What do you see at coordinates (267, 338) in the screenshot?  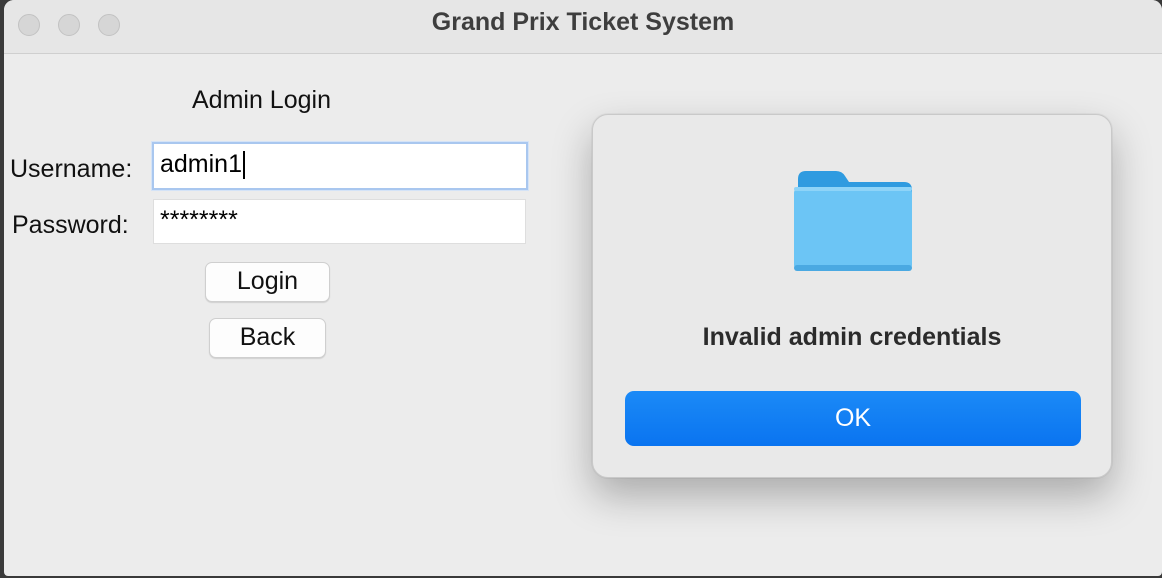 I see `back-button: Back` at bounding box center [267, 338].